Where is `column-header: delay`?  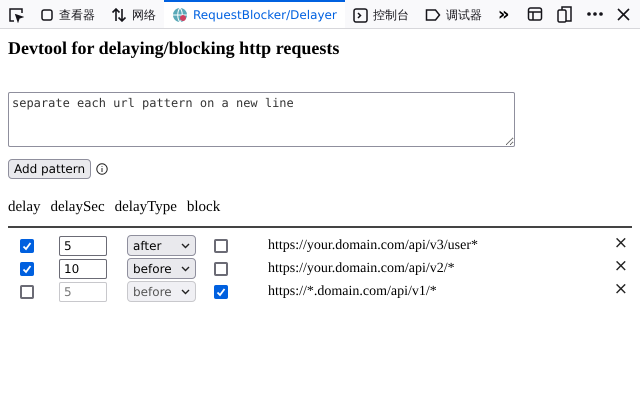 column-header: delay is located at coordinates (24, 207).